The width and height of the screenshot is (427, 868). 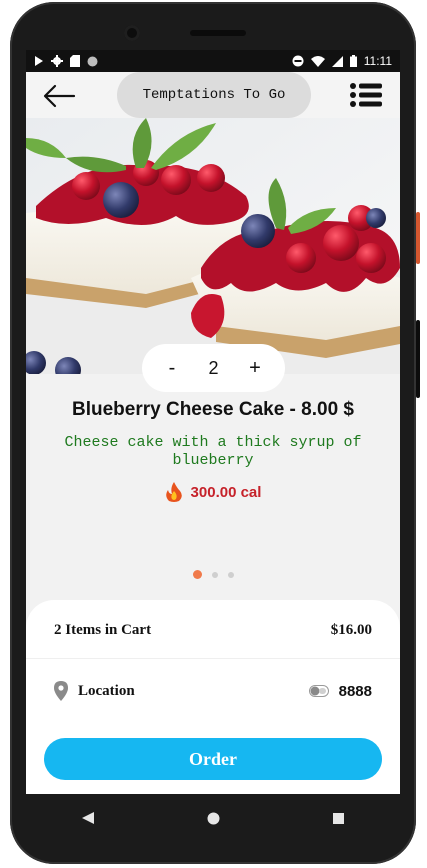 What do you see at coordinates (418, 238) in the screenshot?
I see `volume-button` at bounding box center [418, 238].